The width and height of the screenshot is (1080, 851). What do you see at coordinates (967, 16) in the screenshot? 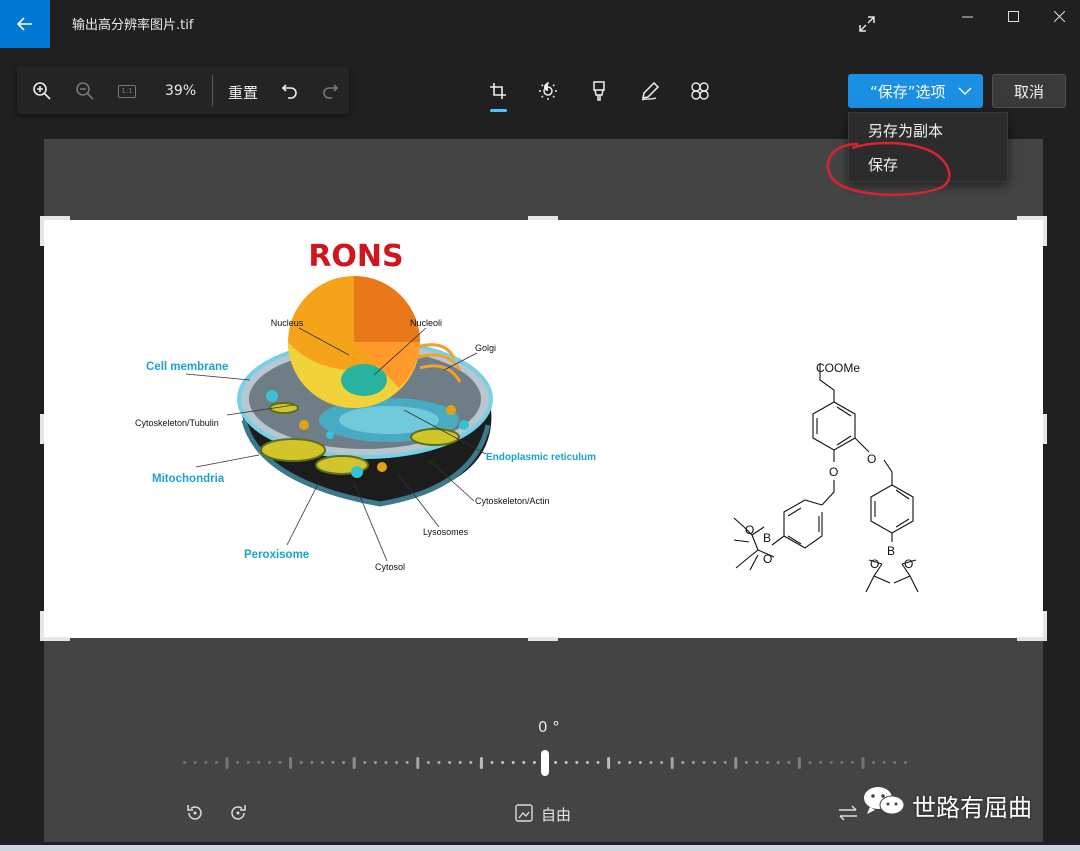
I see `minimize-button` at bounding box center [967, 16].